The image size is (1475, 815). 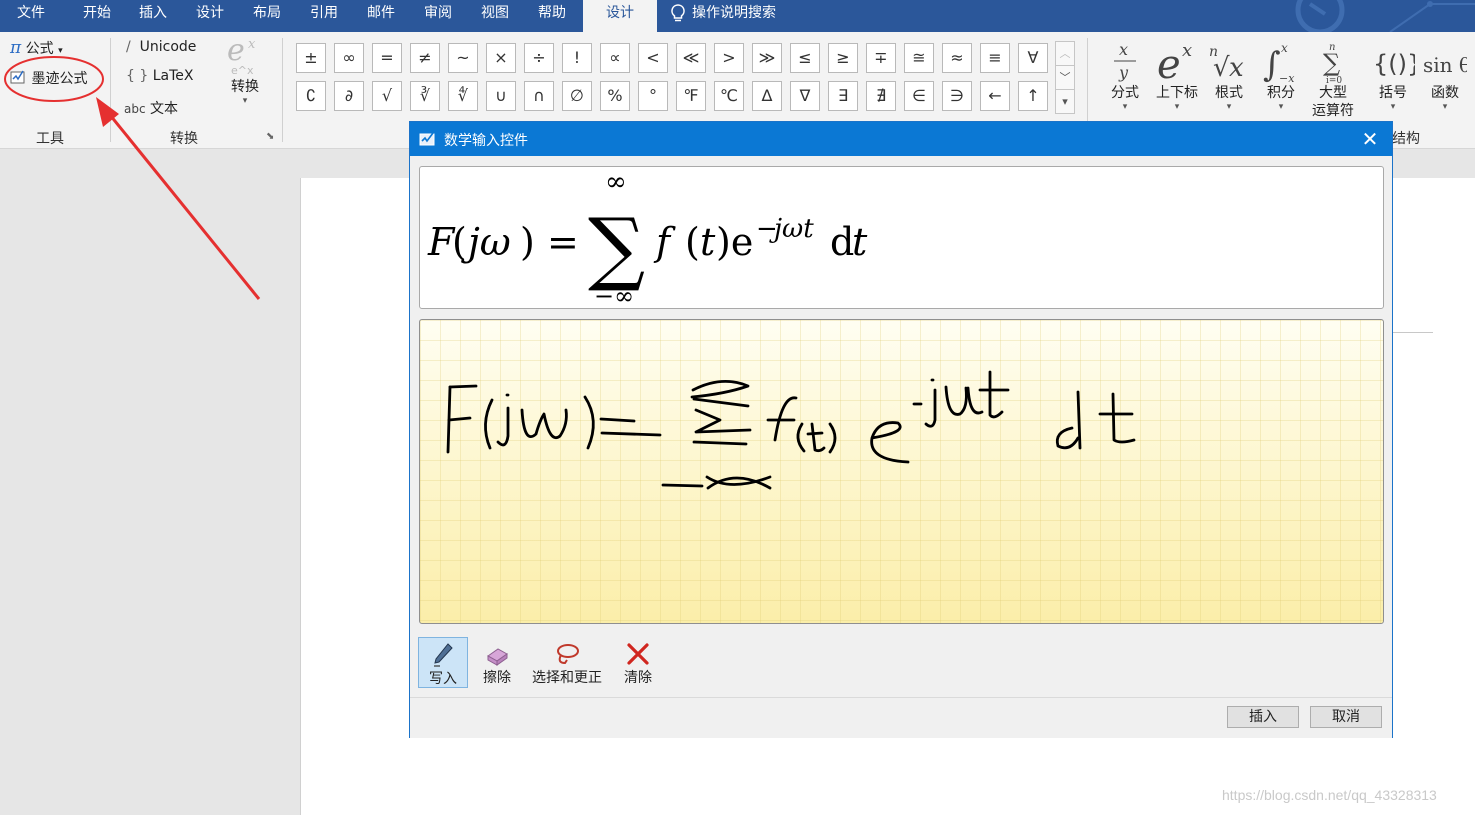 What do you see at coordinates (995, 96) in the screenshot?
I see `symbol-button: ←` at bounding box center [995, 96].